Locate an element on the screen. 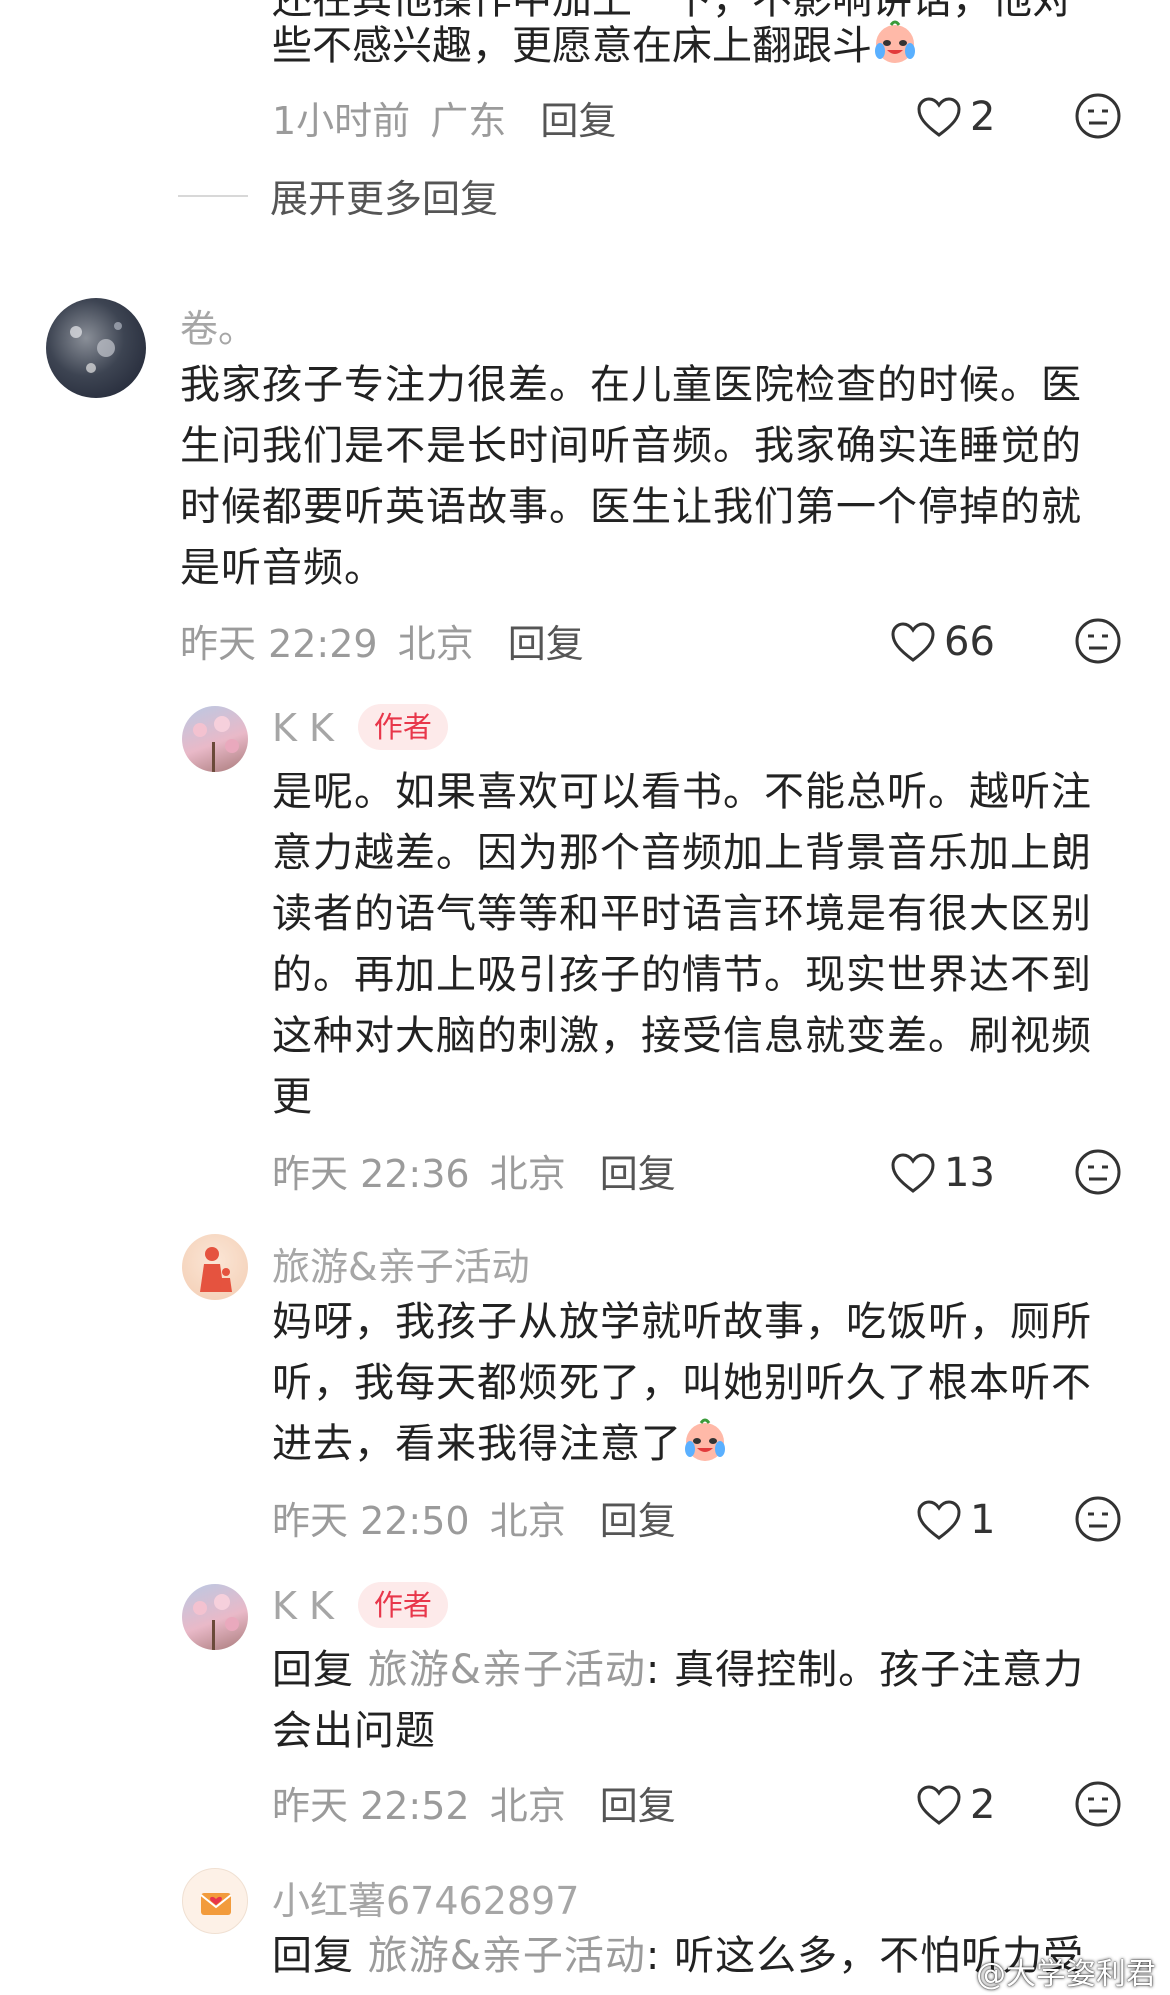  comment-line-text: : 真得控制。孩子注意力 is located at coordinates (865, 1670).